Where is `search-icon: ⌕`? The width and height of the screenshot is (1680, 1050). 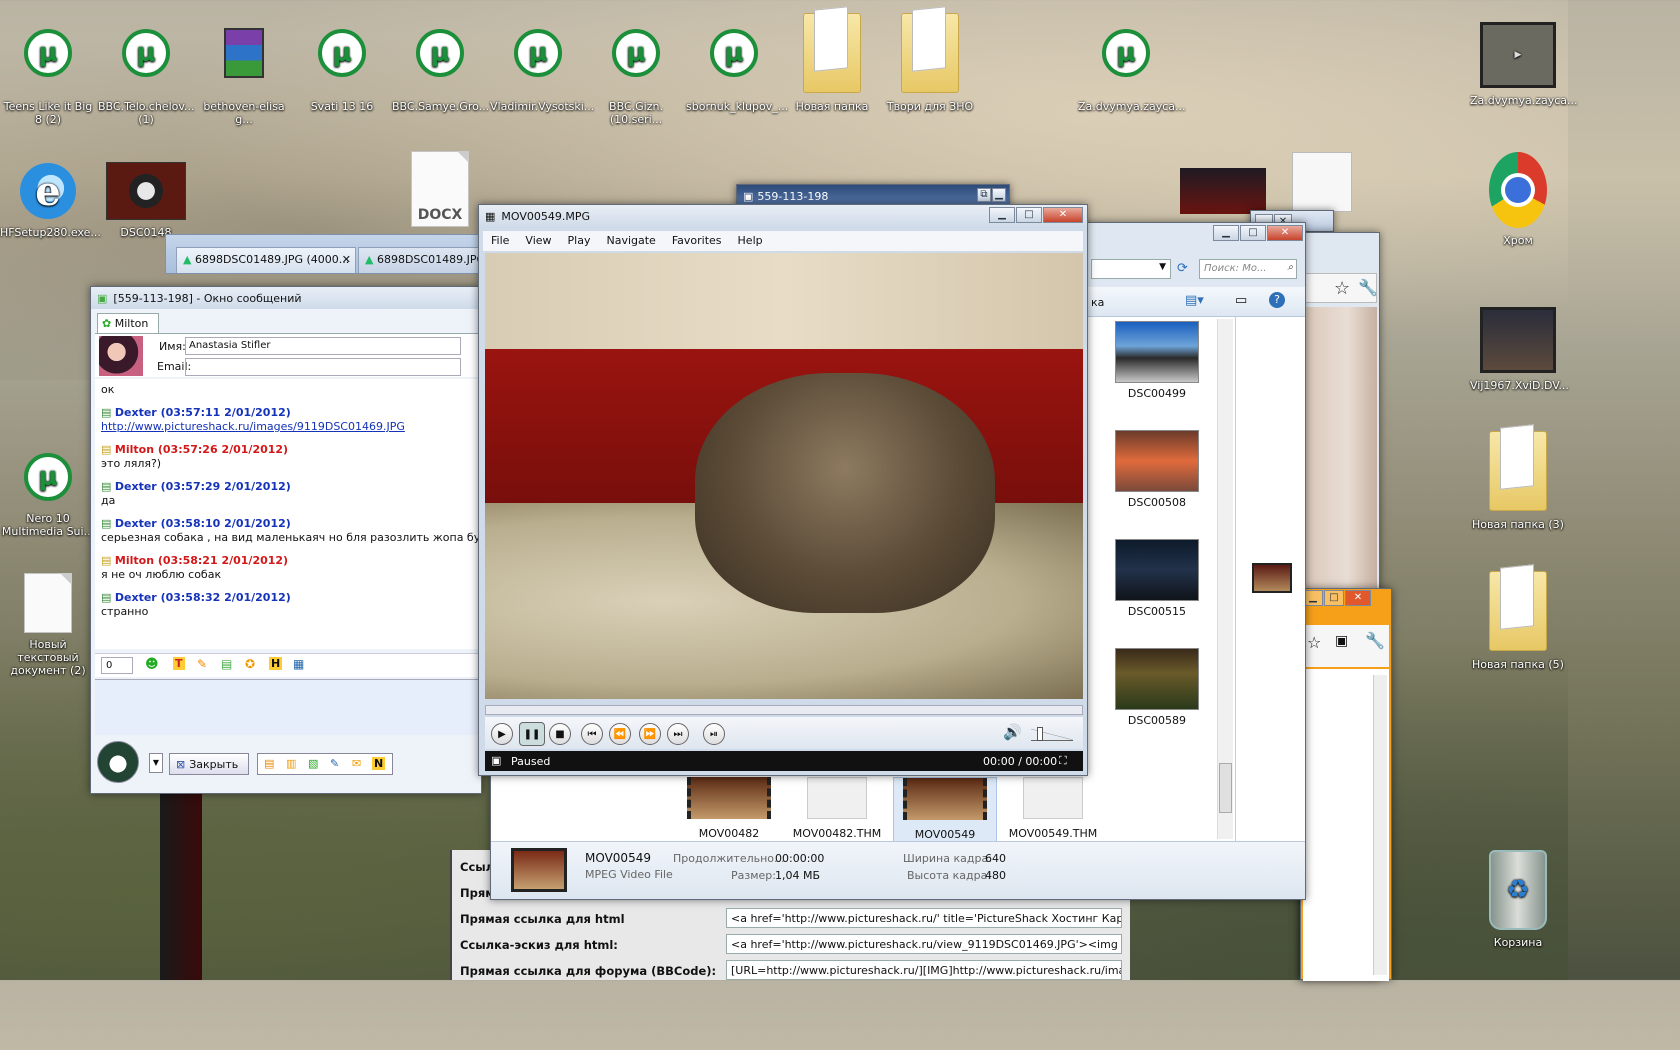
search-icon: ⌕ is located at coordinates (1290, 267).